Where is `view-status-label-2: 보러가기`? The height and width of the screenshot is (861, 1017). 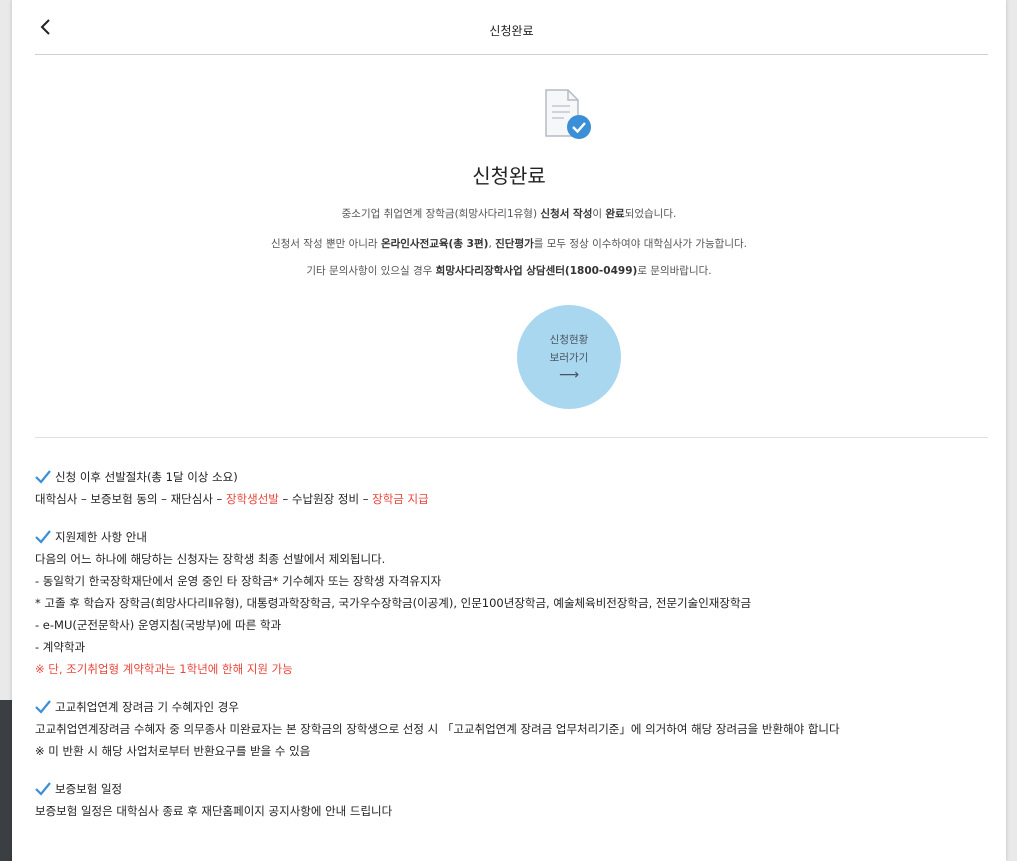 view-status-label-2: 보러가기 is located at coordinates (569, 358).